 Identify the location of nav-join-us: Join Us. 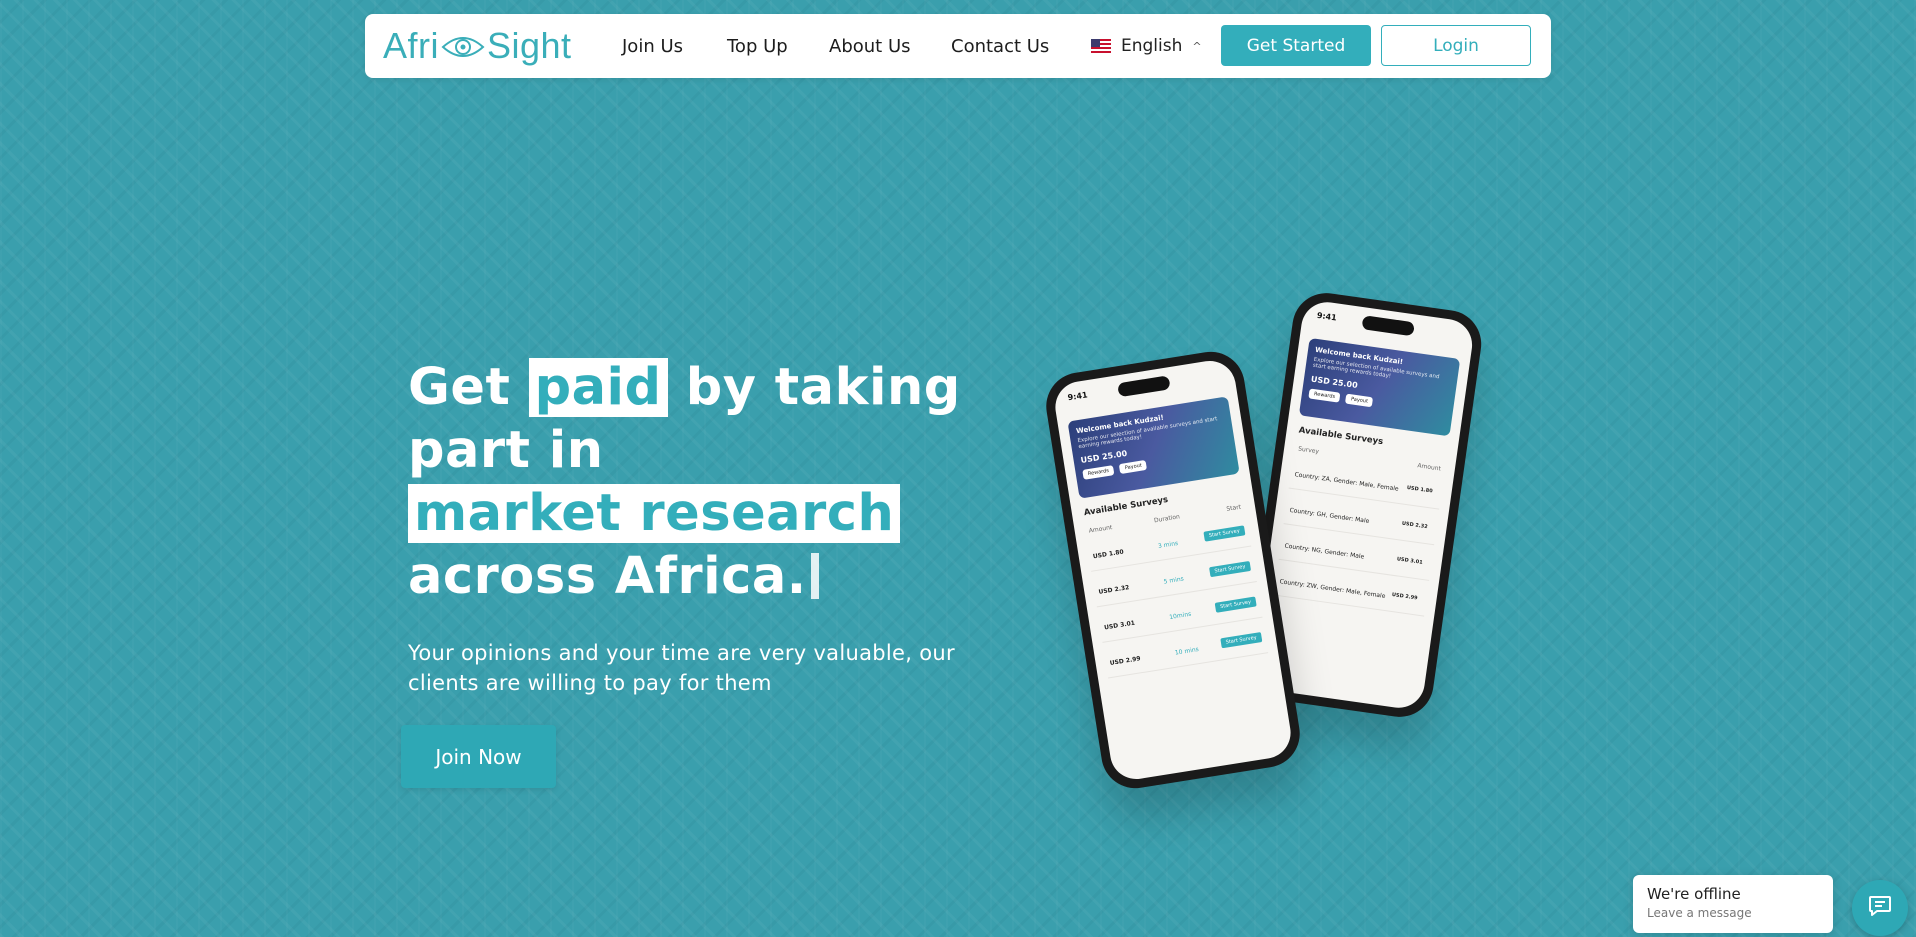
(652, 46).